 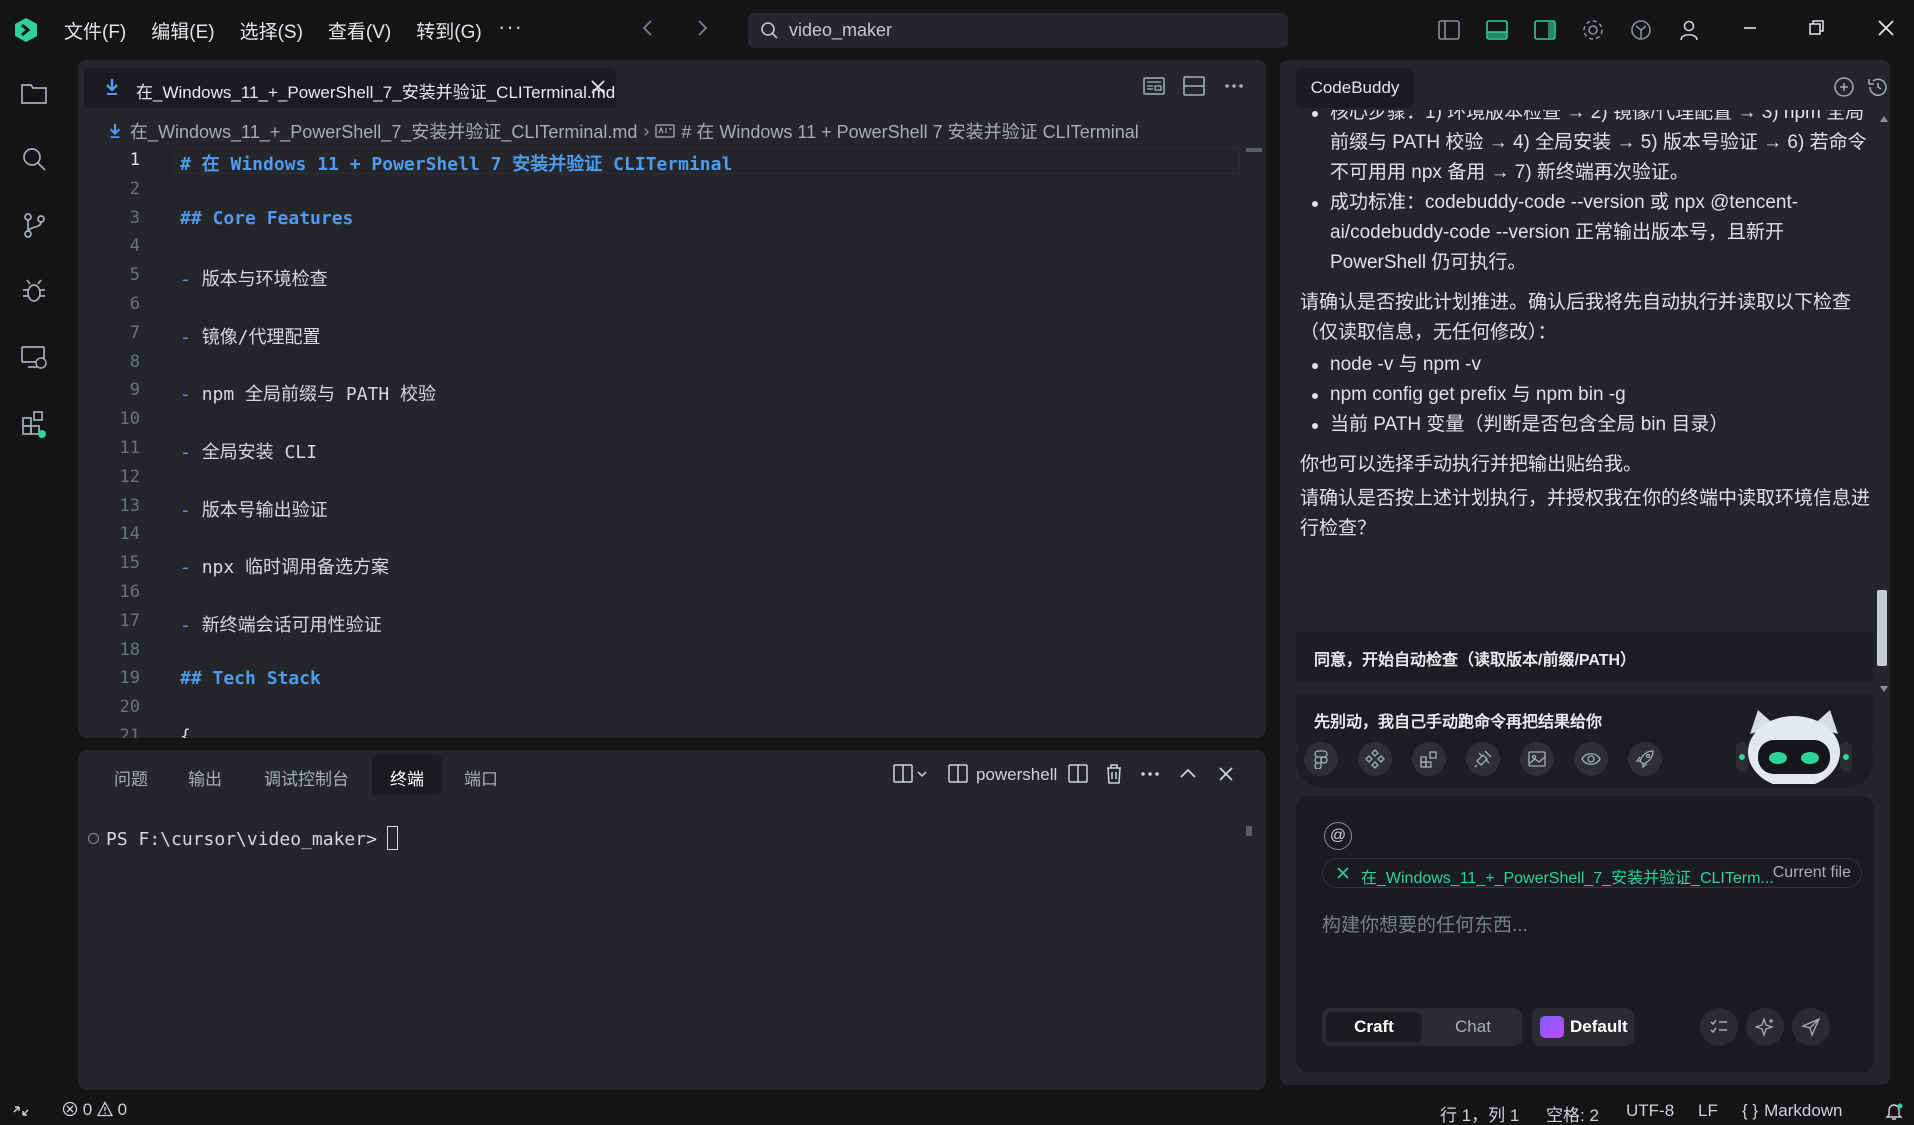 What do you see at coordinates (1321, 759) in the screenshot?
I see `figma-tool-button` at bounding box center [1321, 759].